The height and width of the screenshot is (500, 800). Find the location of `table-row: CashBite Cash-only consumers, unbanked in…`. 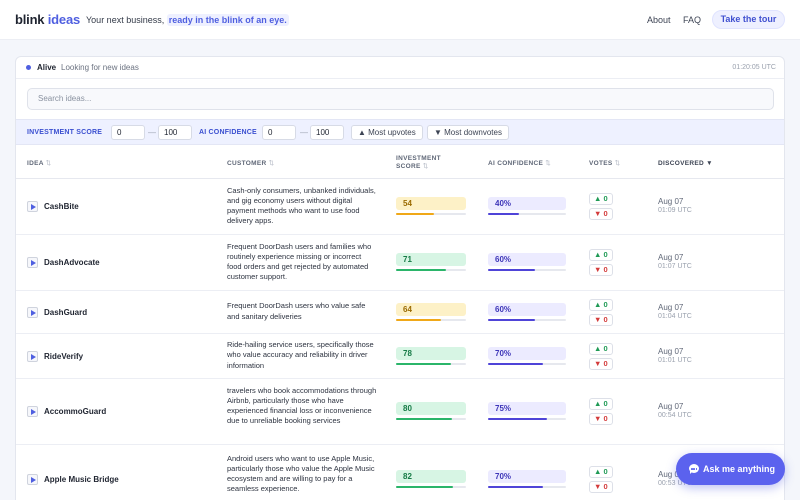

table-row: CashBite Cash-only consumers, unbanked in… is located at coordinates (400, 207).